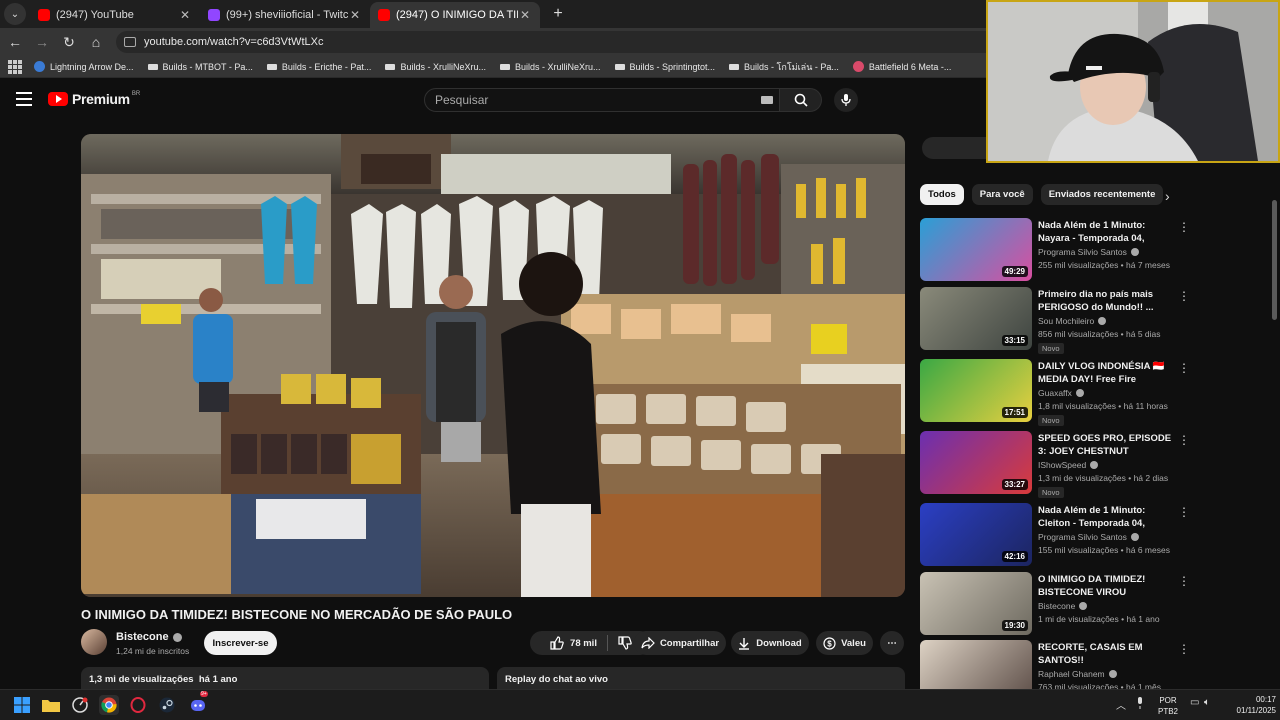 The image size is (1280, 720). Describe the element at coordinates (976, 603) in the screenshot. I see `video-thumbnail: 19:30` at that location.